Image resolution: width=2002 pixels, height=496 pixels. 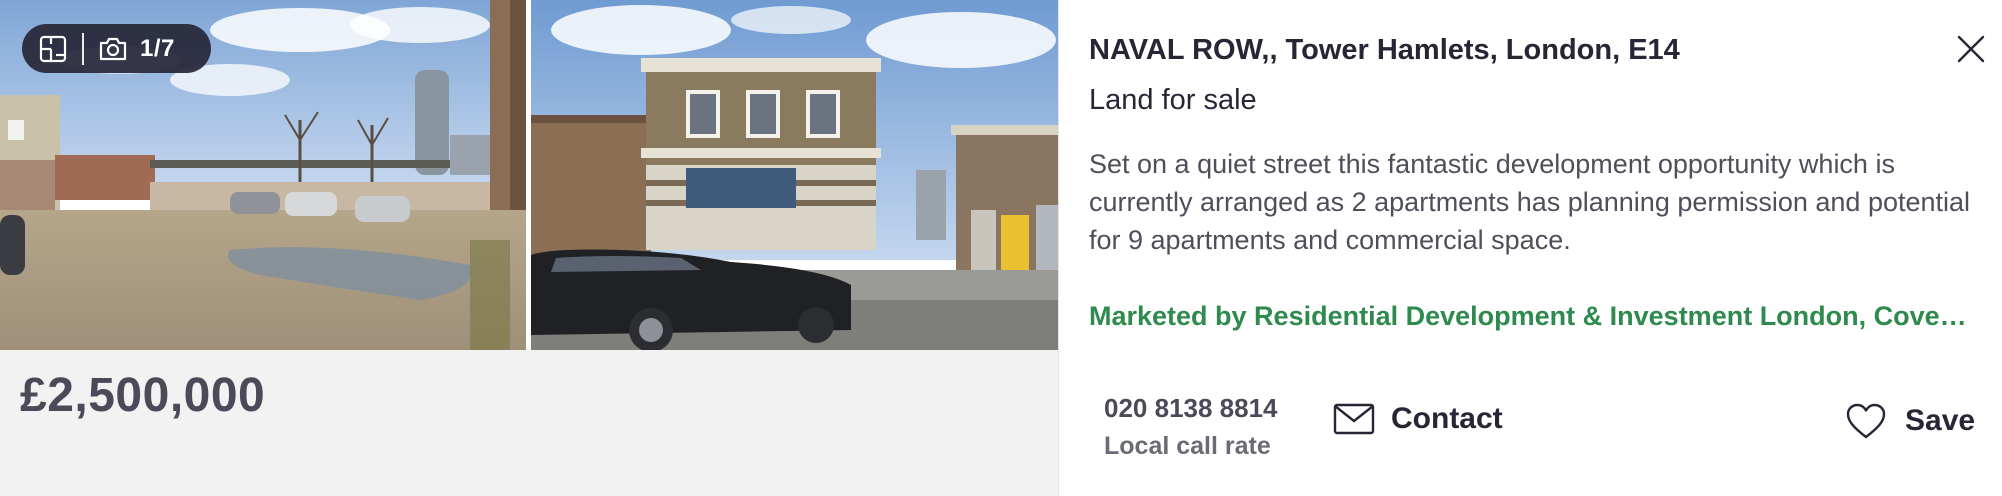 What do you see at coordinates (53, 49) in the screenshot?
I see `floorplan-icon` at bounding box center [53, 49].